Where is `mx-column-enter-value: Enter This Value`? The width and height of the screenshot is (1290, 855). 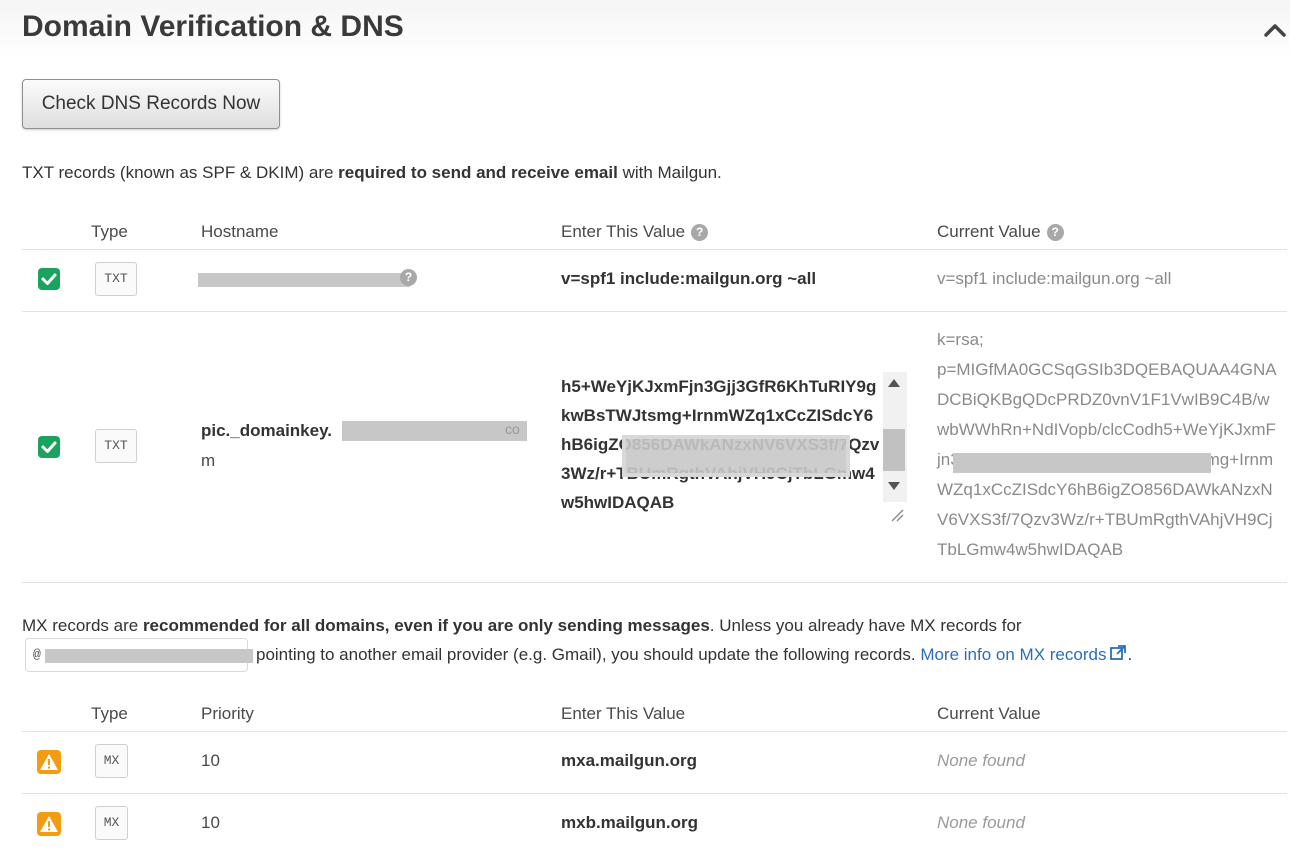
mx-column-enter-value: Enter This Value is located at coordinates (623, 713).